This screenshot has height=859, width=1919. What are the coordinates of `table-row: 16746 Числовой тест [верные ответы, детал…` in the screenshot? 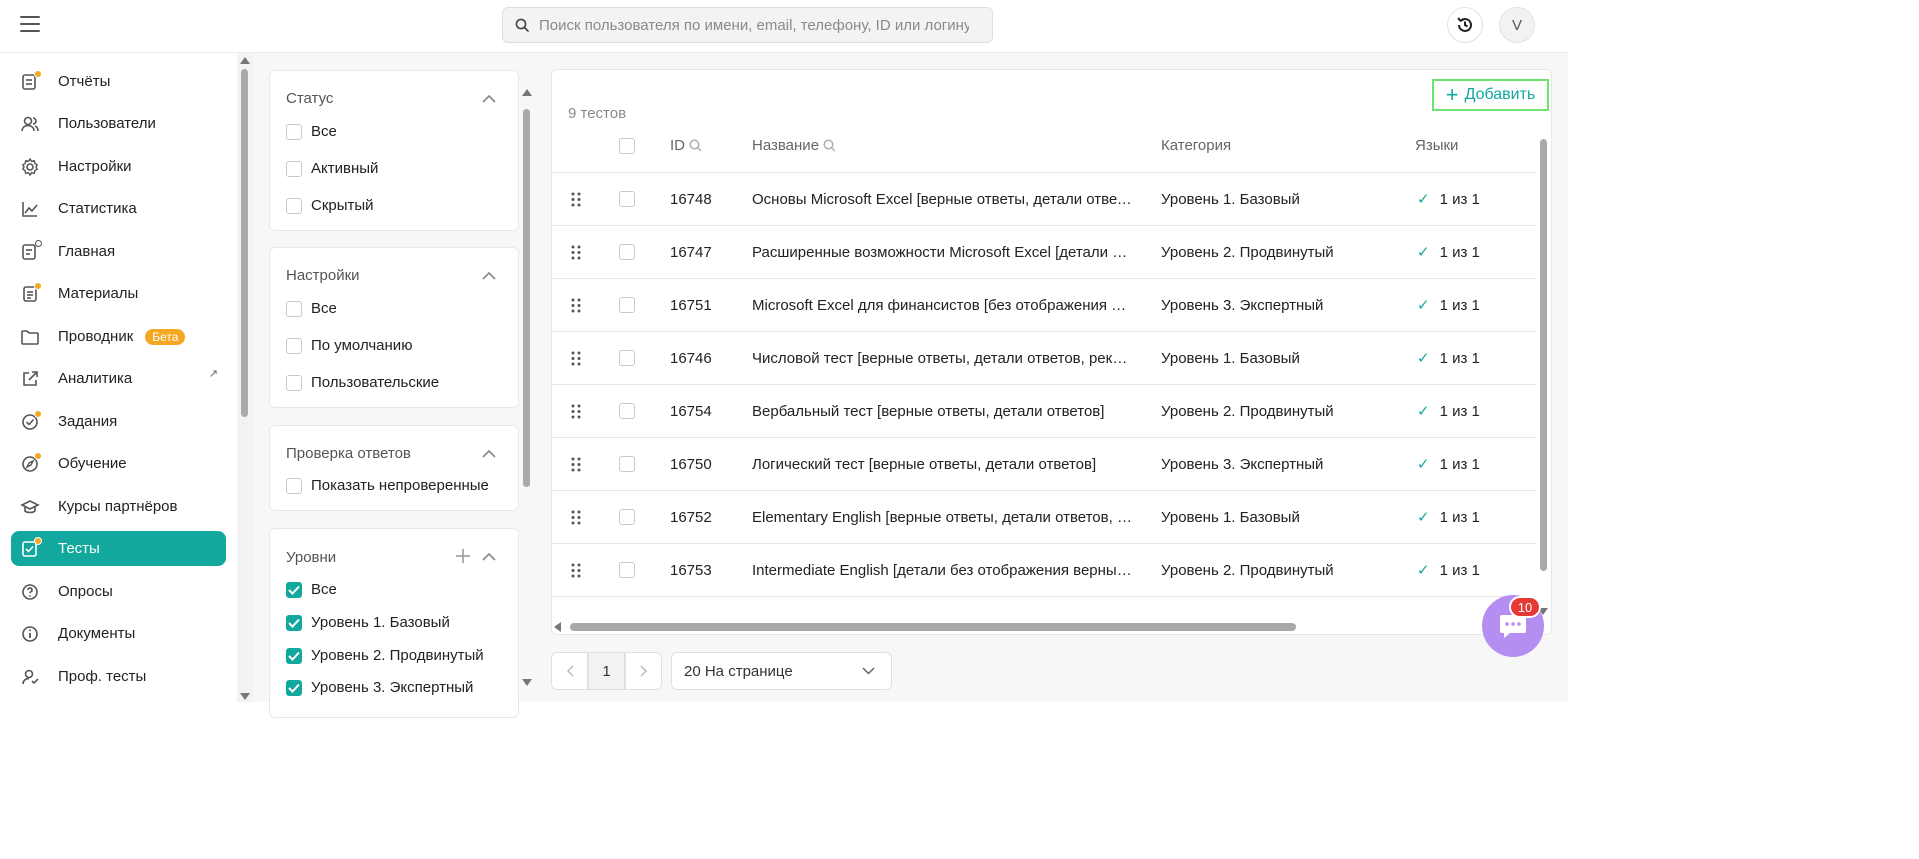 It's located at (1044, 358).